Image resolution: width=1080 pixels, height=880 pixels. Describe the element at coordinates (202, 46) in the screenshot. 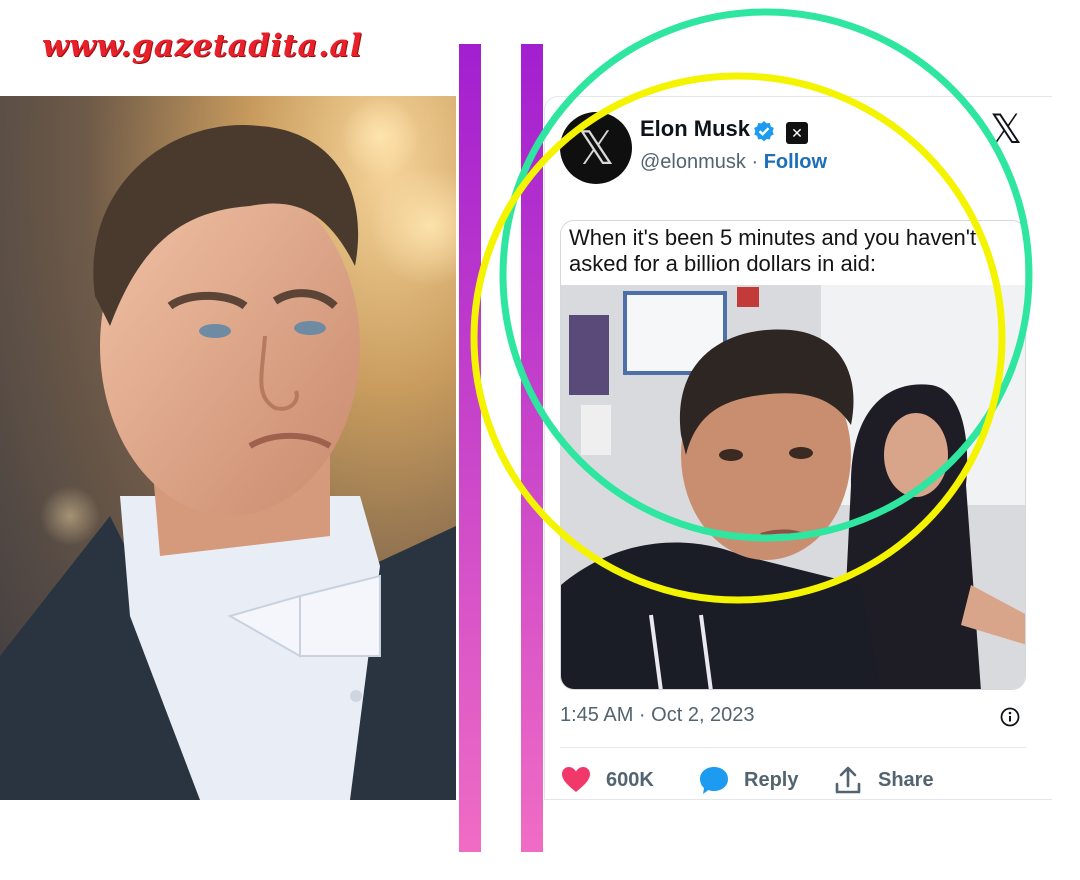

I see `site-watermark: www.gazetadita.al` at that location.